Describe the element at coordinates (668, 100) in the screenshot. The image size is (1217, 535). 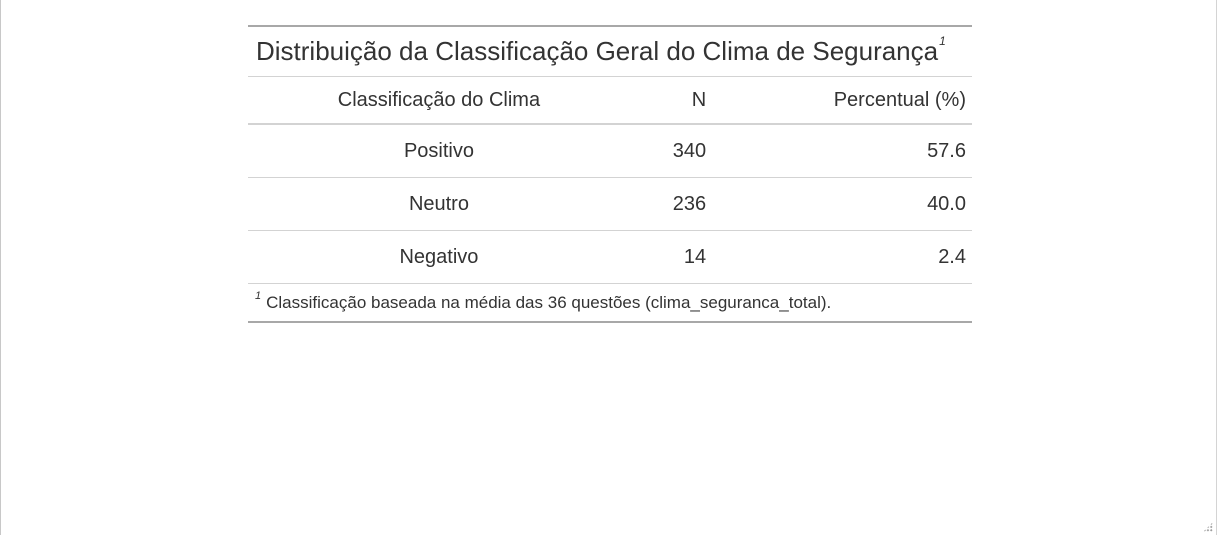
I see `column-header-n: N` at that location.